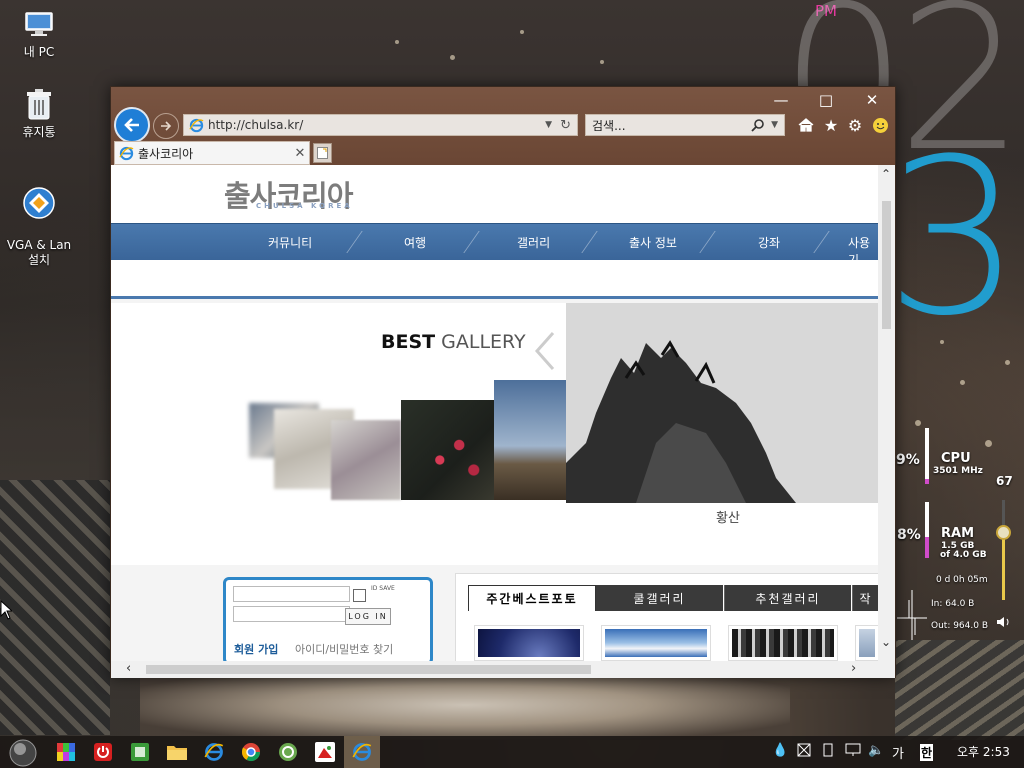  I want to click on speaker-icon, so click(1004, 621).